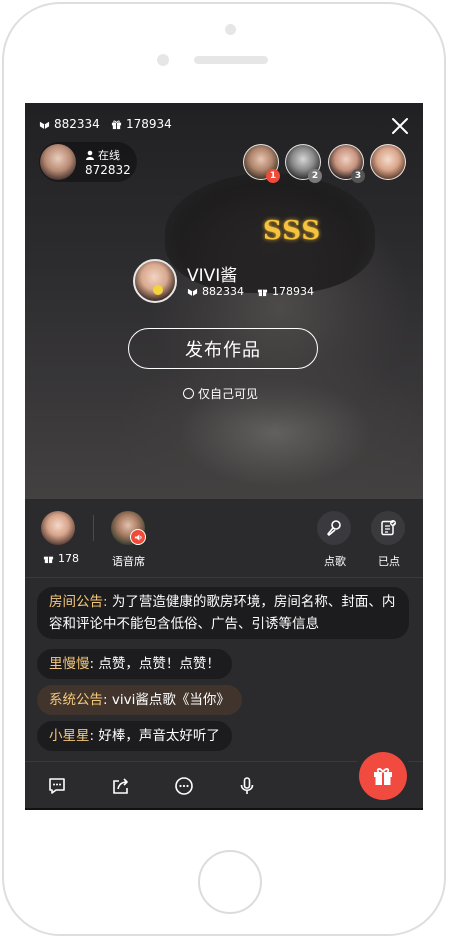 Image resolution: width=450 pixels, height=940 pixels. Describe the element at coordinates (93, 528) in the screenshot. I see `divider` at that location.